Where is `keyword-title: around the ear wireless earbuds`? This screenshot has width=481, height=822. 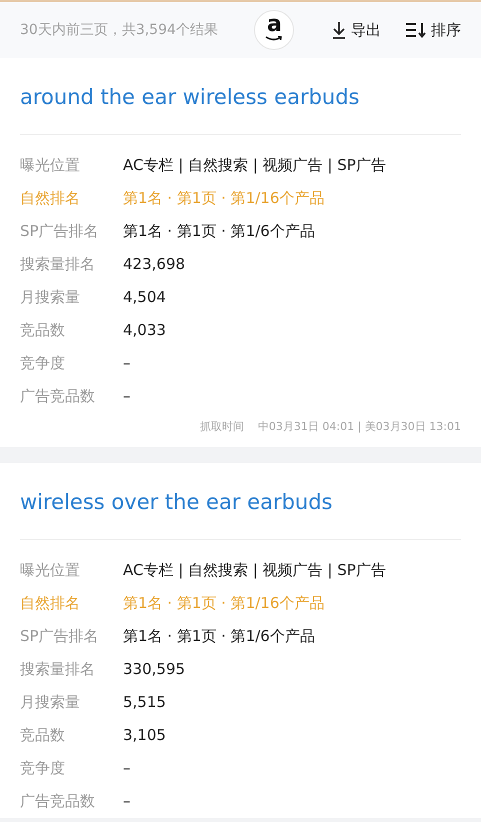
keyword-title: around the ear wireless earbuds is located at coordinates (240, 96).